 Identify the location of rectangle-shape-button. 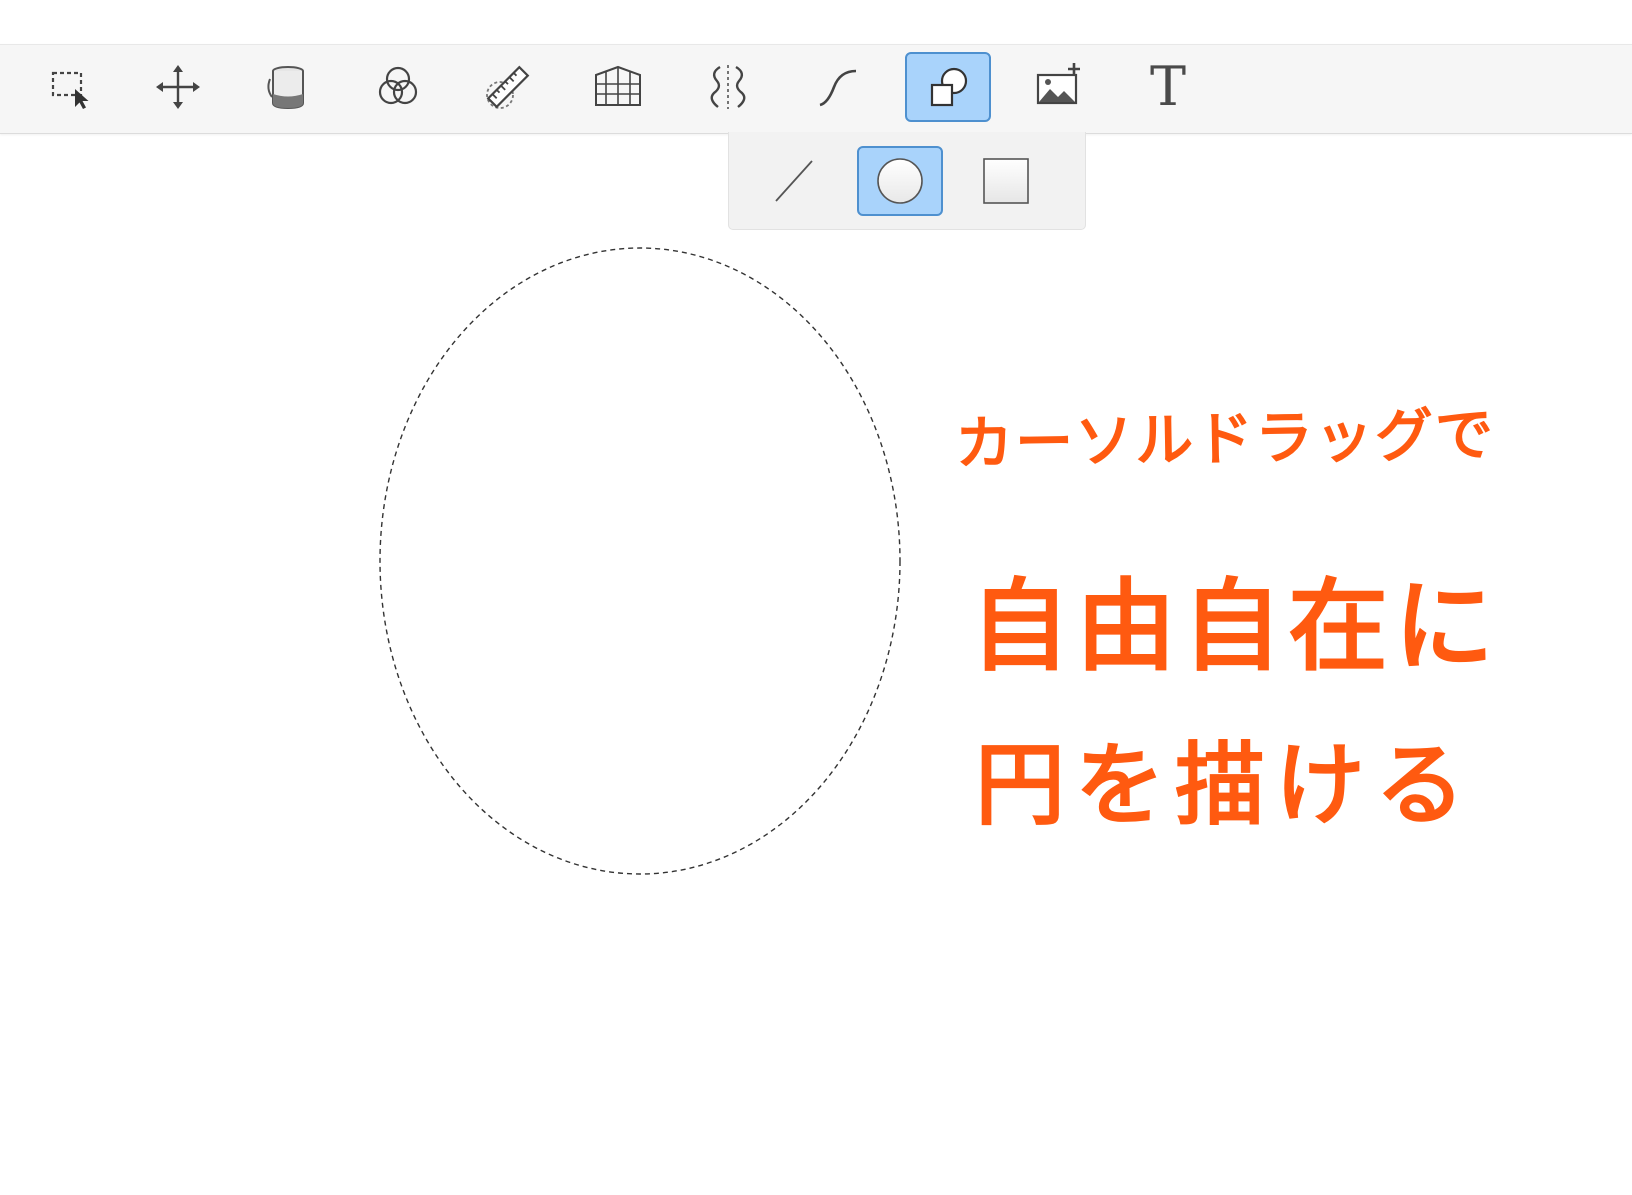
(1006, 181).